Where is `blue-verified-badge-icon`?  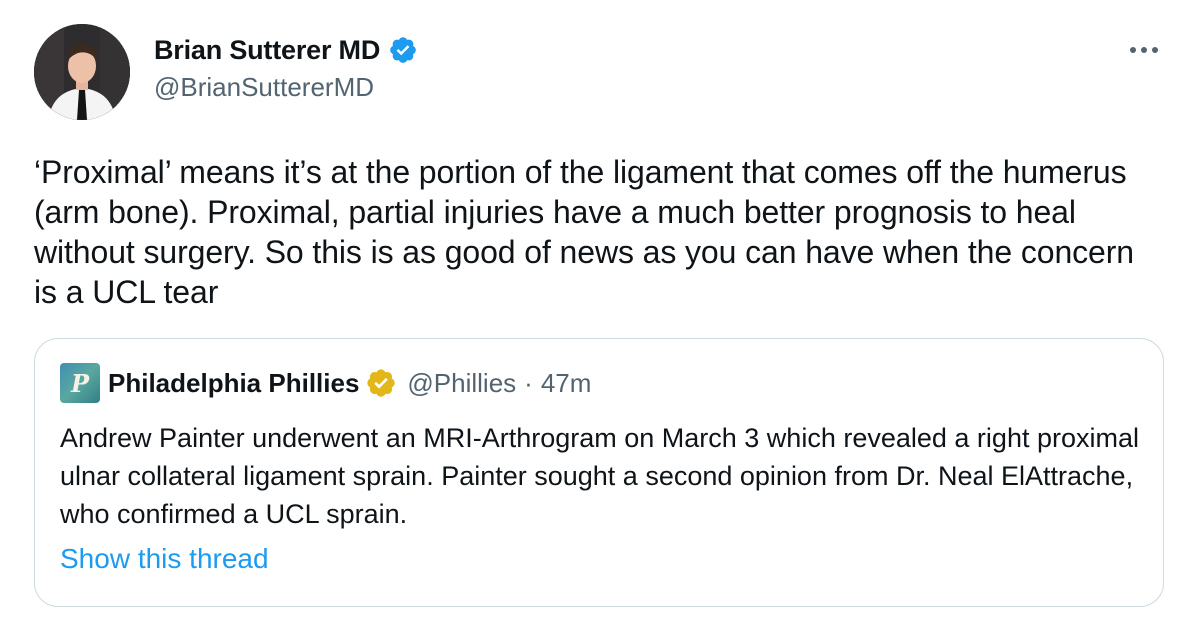 blue-verified-badge-icon is located at coordinates (403, 50).